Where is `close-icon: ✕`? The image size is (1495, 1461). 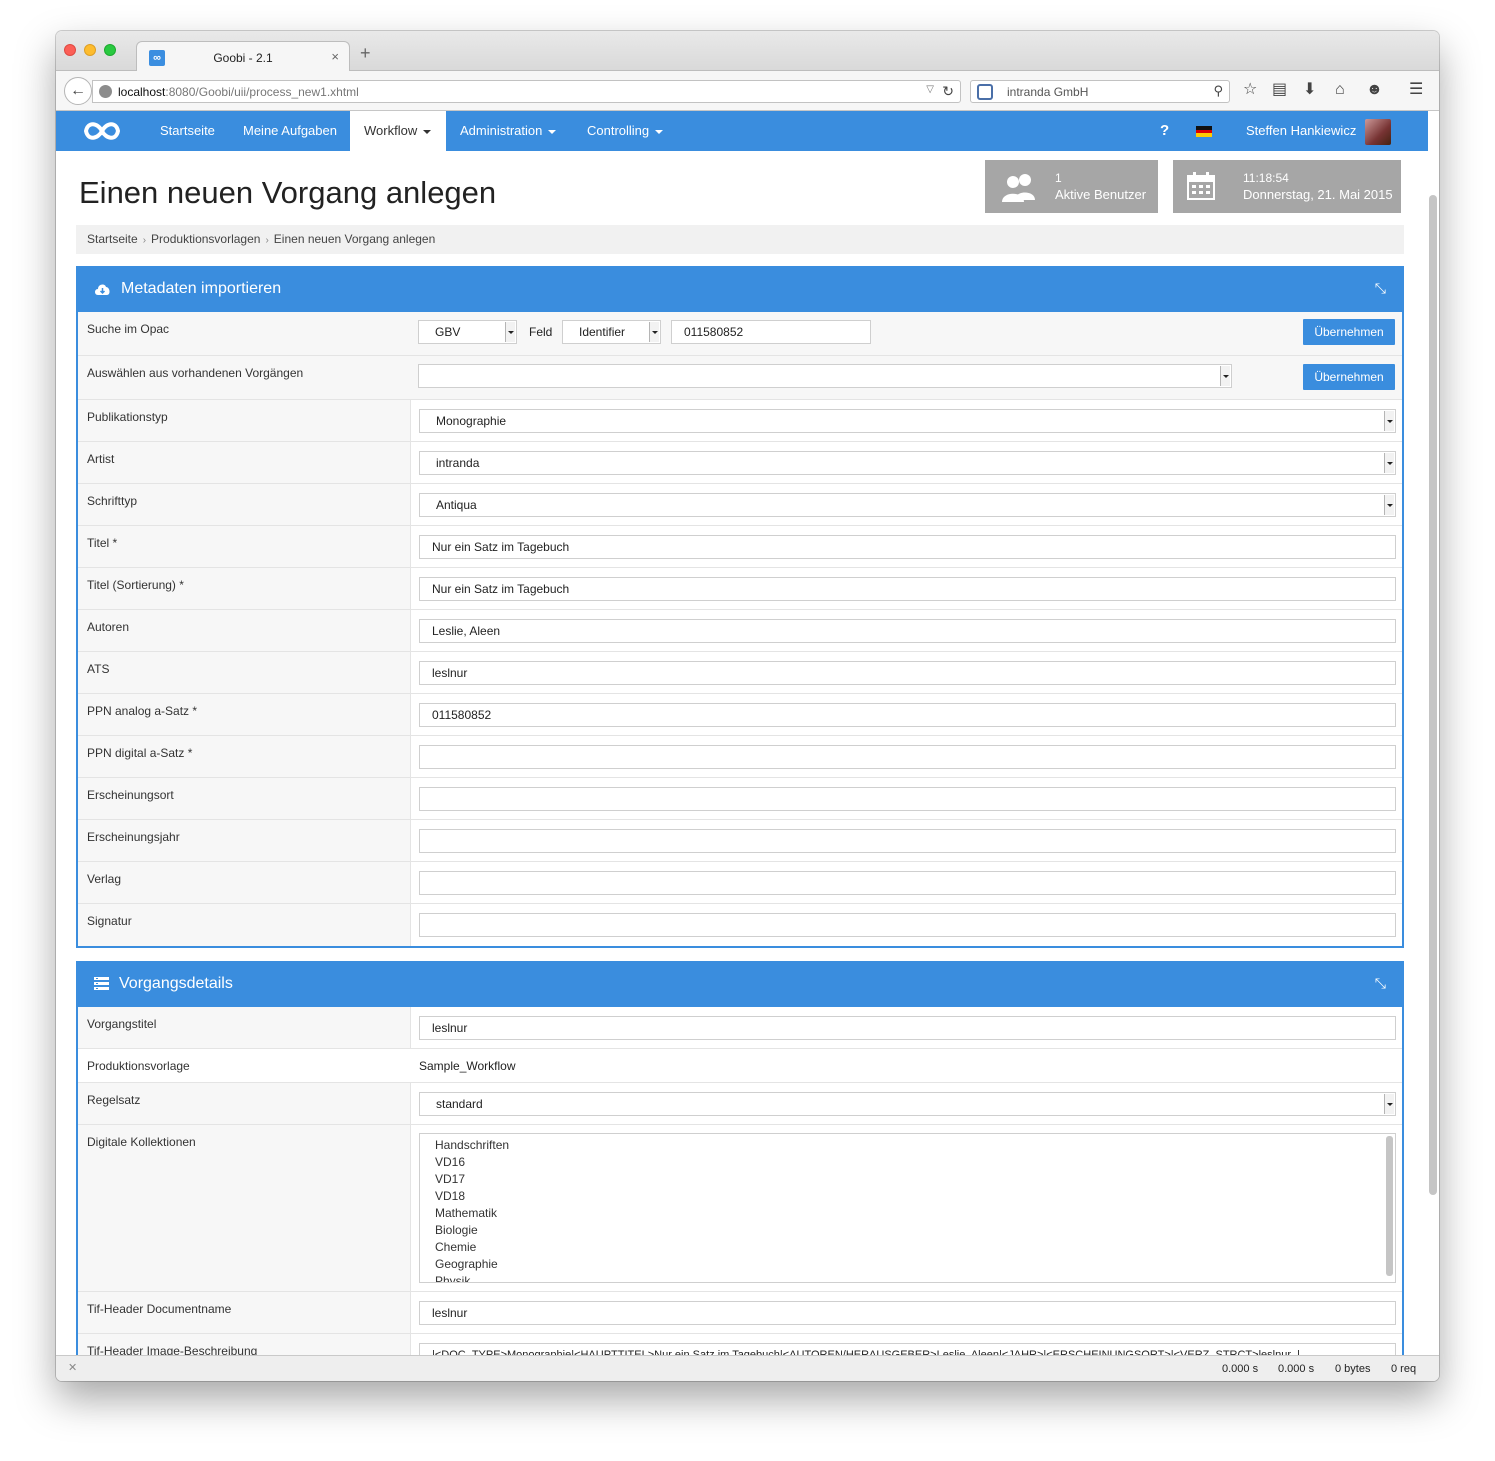
close-icon: ✕ is located at coordinates (72, 1367).